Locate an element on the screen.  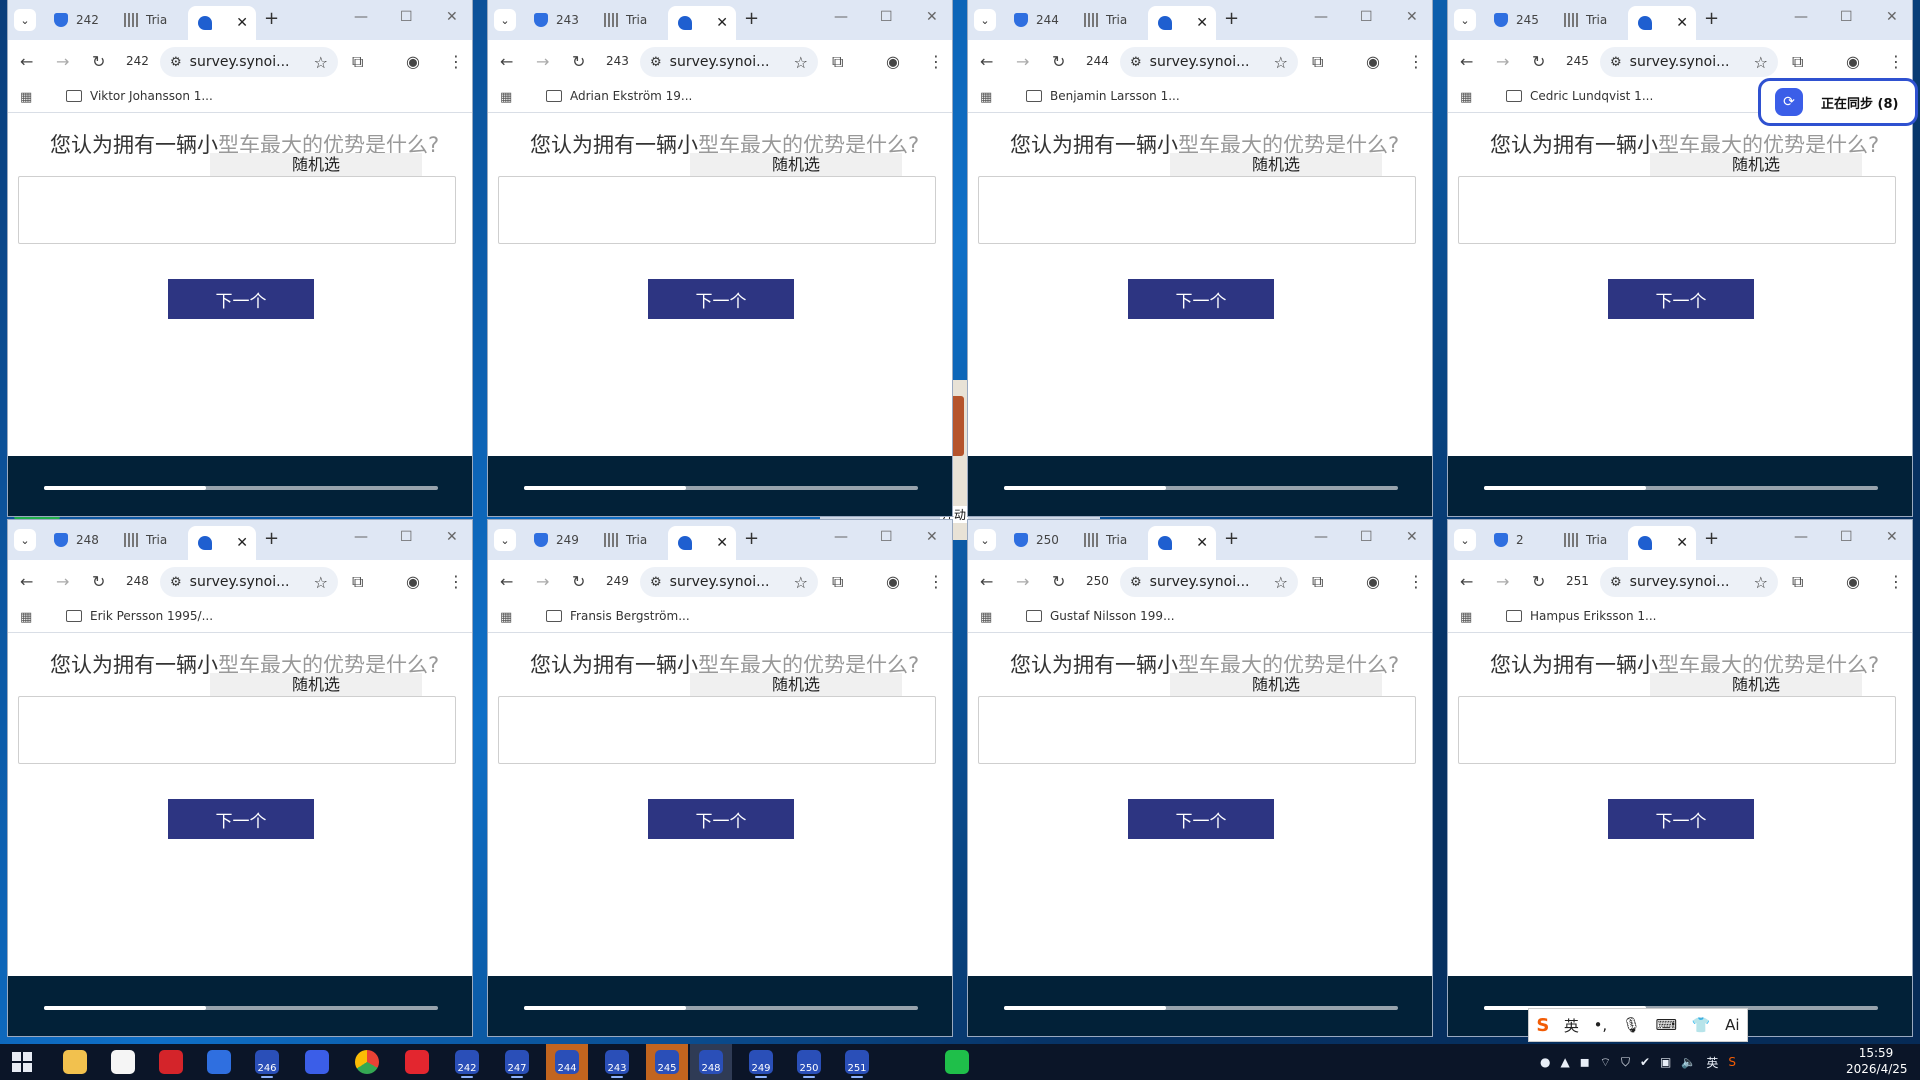
skin-icon: 👕 is located at coordinates (1701, 1025).